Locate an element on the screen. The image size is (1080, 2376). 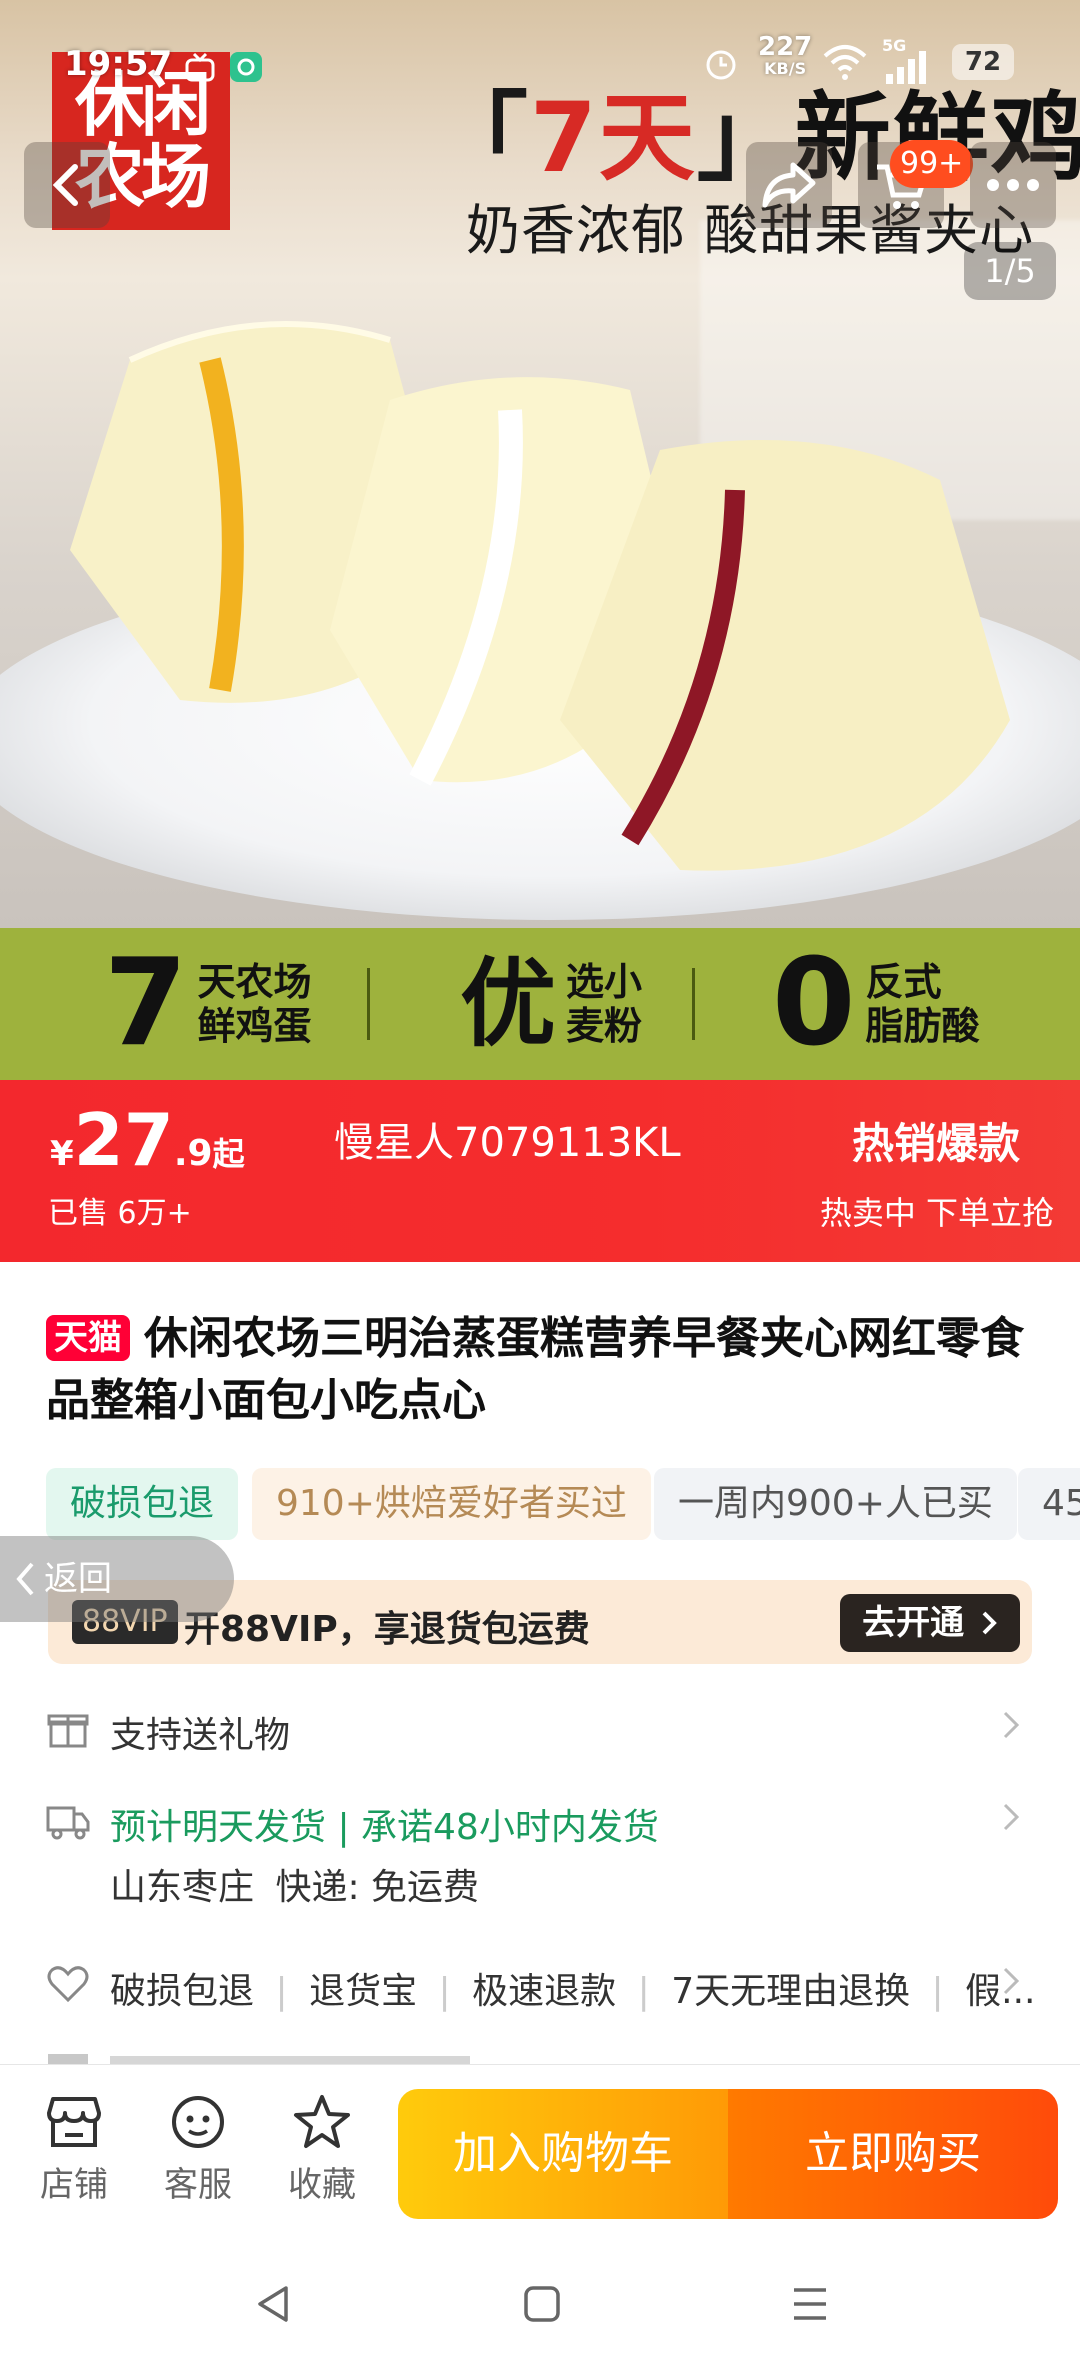
feature-eggs: 7 天农场 鲜鸡蛋 is located at coordinates (208, 1004).